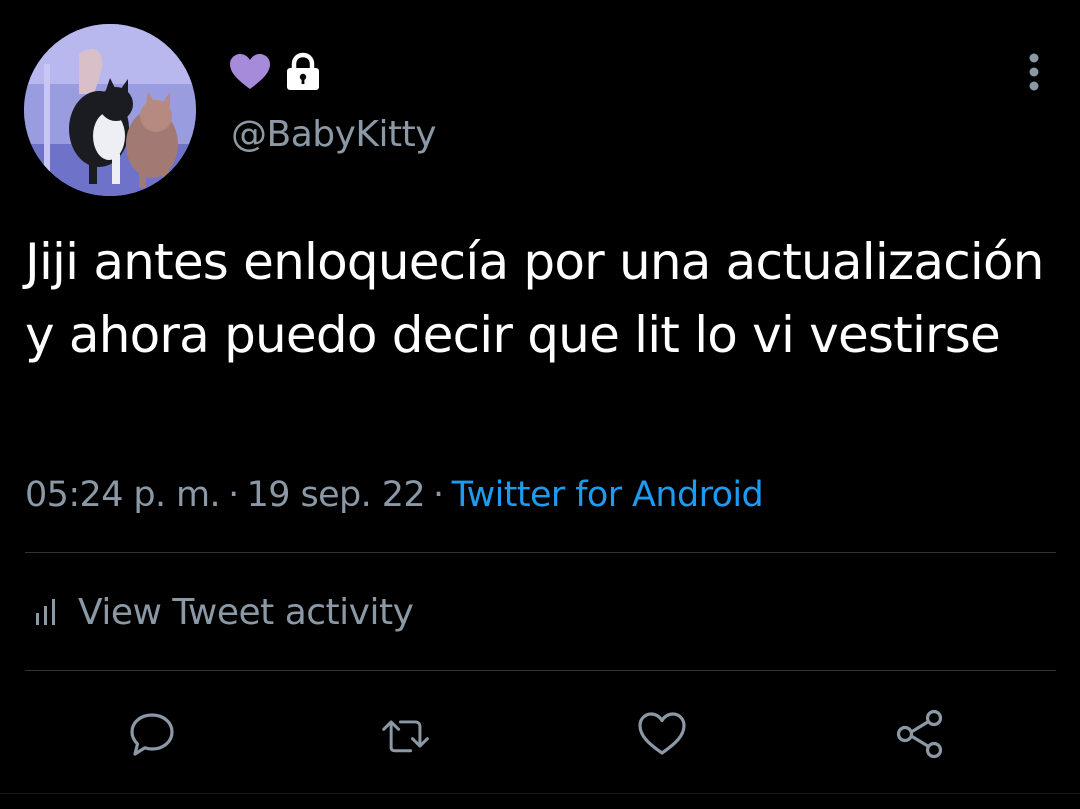 The image size is (1080, 809). Describe the element at coordinates (334, 135) in the screenshot. I see `author-handle: @BabyKitty` at that location.